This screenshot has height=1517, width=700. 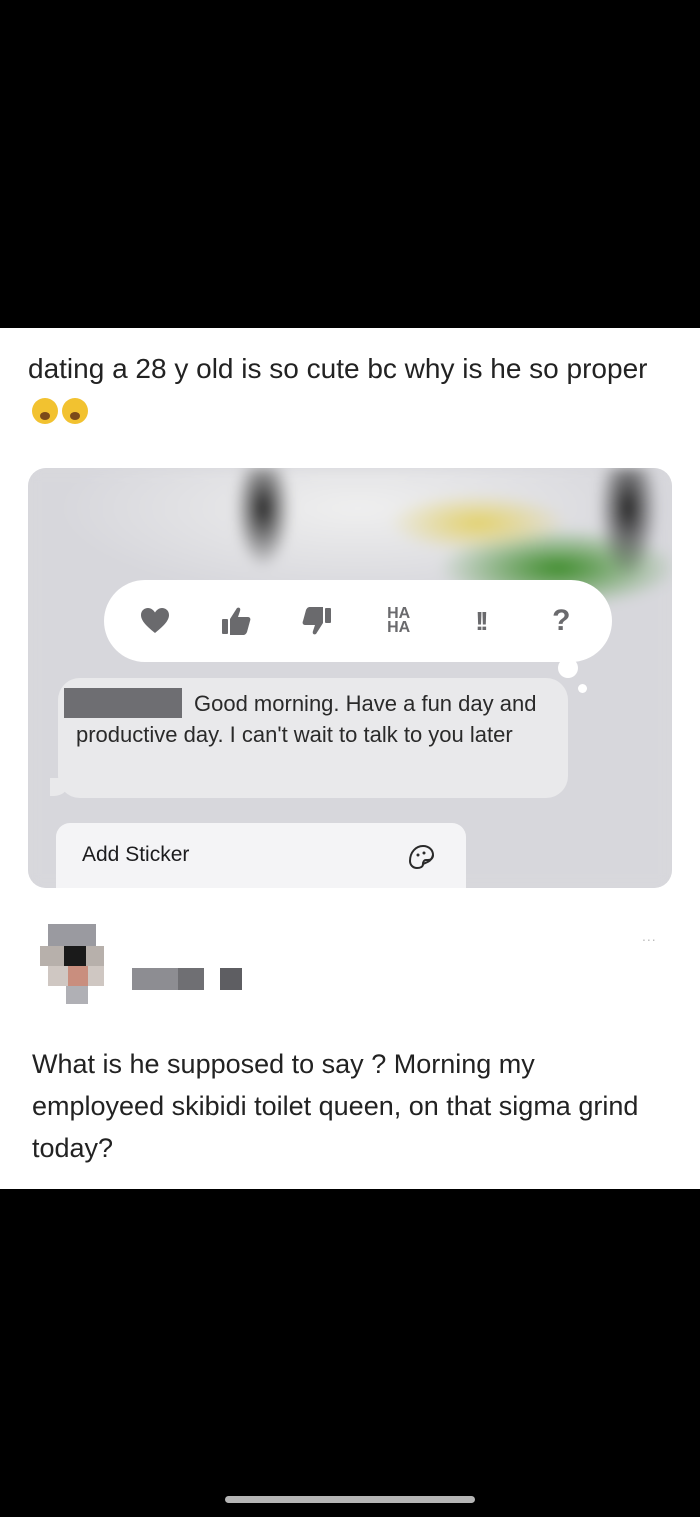 I want to click on sticker-icon, so click(x=421, y=857).